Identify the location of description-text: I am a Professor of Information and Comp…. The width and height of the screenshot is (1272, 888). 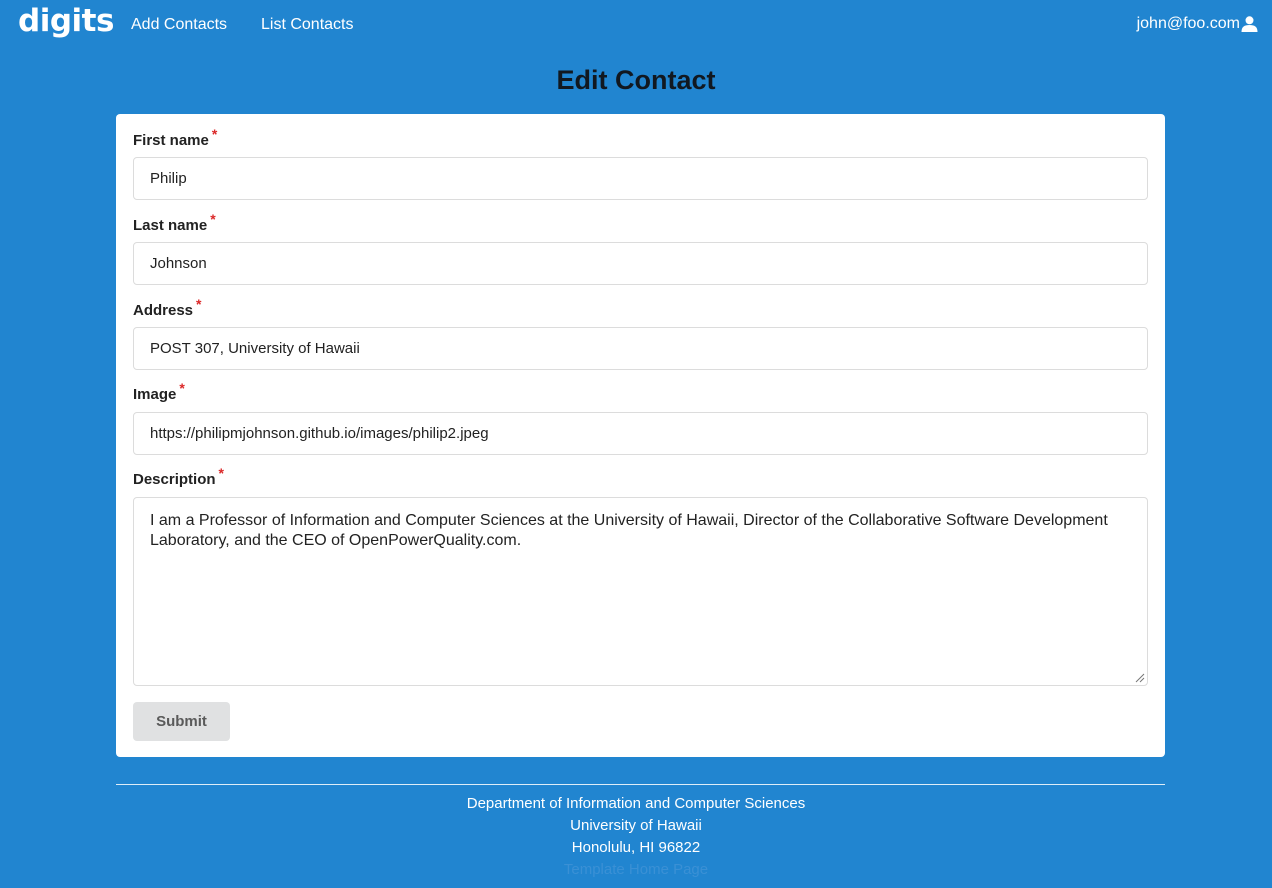
(629, 530).